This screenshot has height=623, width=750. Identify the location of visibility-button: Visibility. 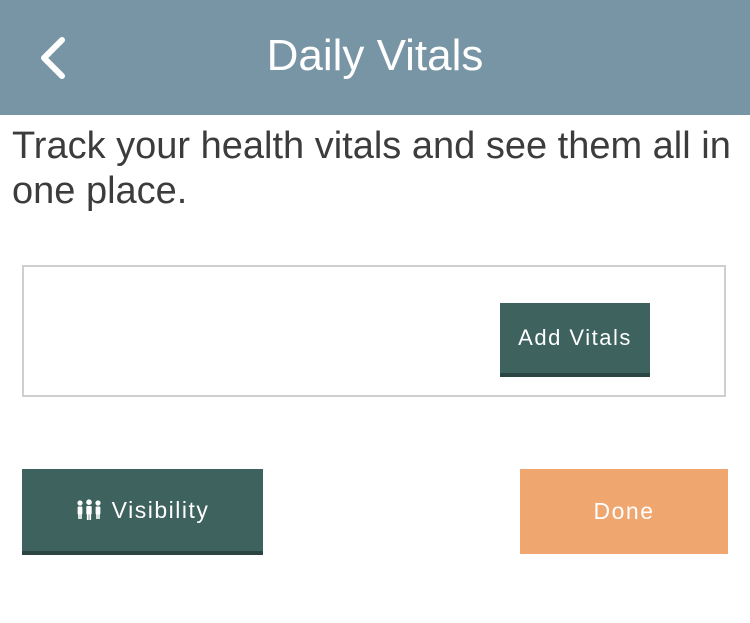
(142, 512).